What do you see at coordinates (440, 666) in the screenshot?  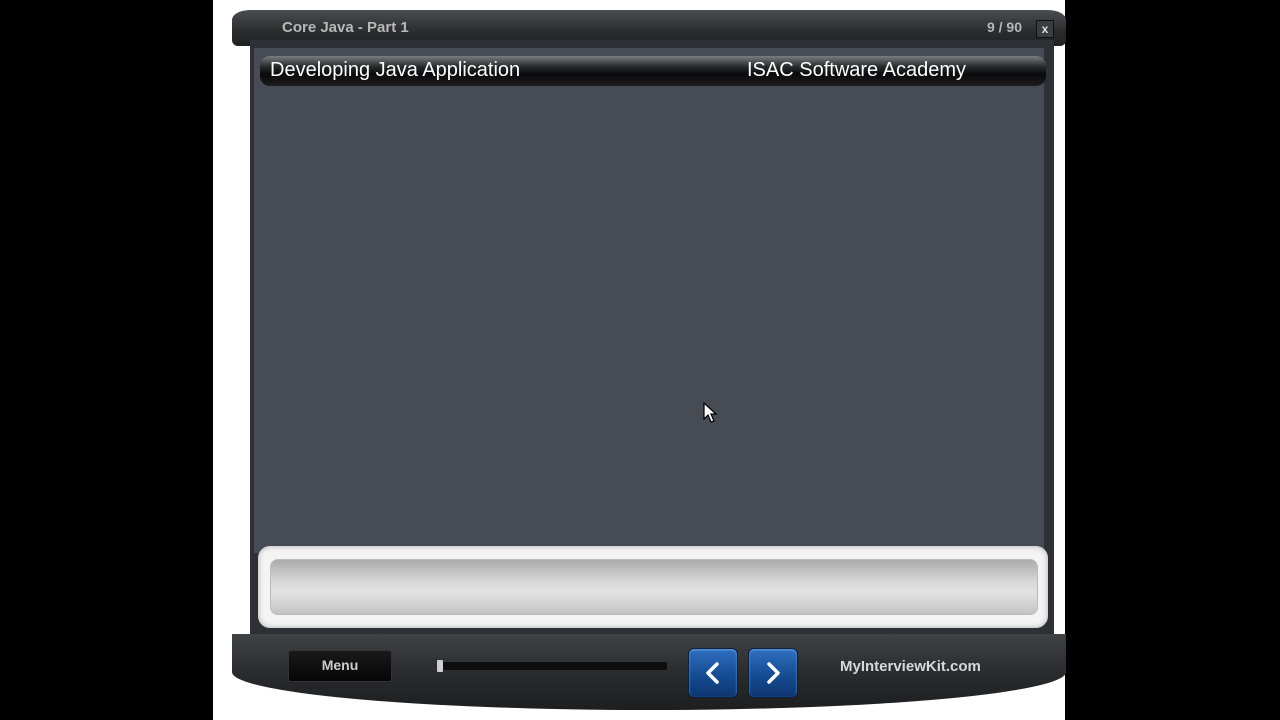 I see `progress-handle` at bounding box center [440, 666].